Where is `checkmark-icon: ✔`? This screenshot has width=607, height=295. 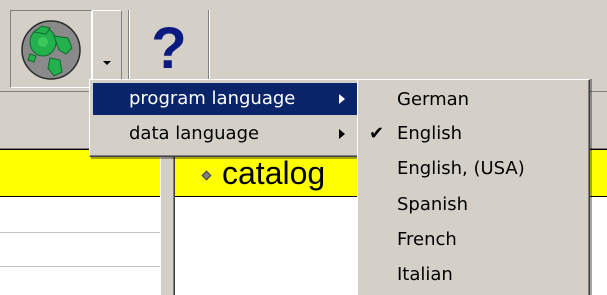
checkmark-icon: ✔ is located at coordinates (377, 133).